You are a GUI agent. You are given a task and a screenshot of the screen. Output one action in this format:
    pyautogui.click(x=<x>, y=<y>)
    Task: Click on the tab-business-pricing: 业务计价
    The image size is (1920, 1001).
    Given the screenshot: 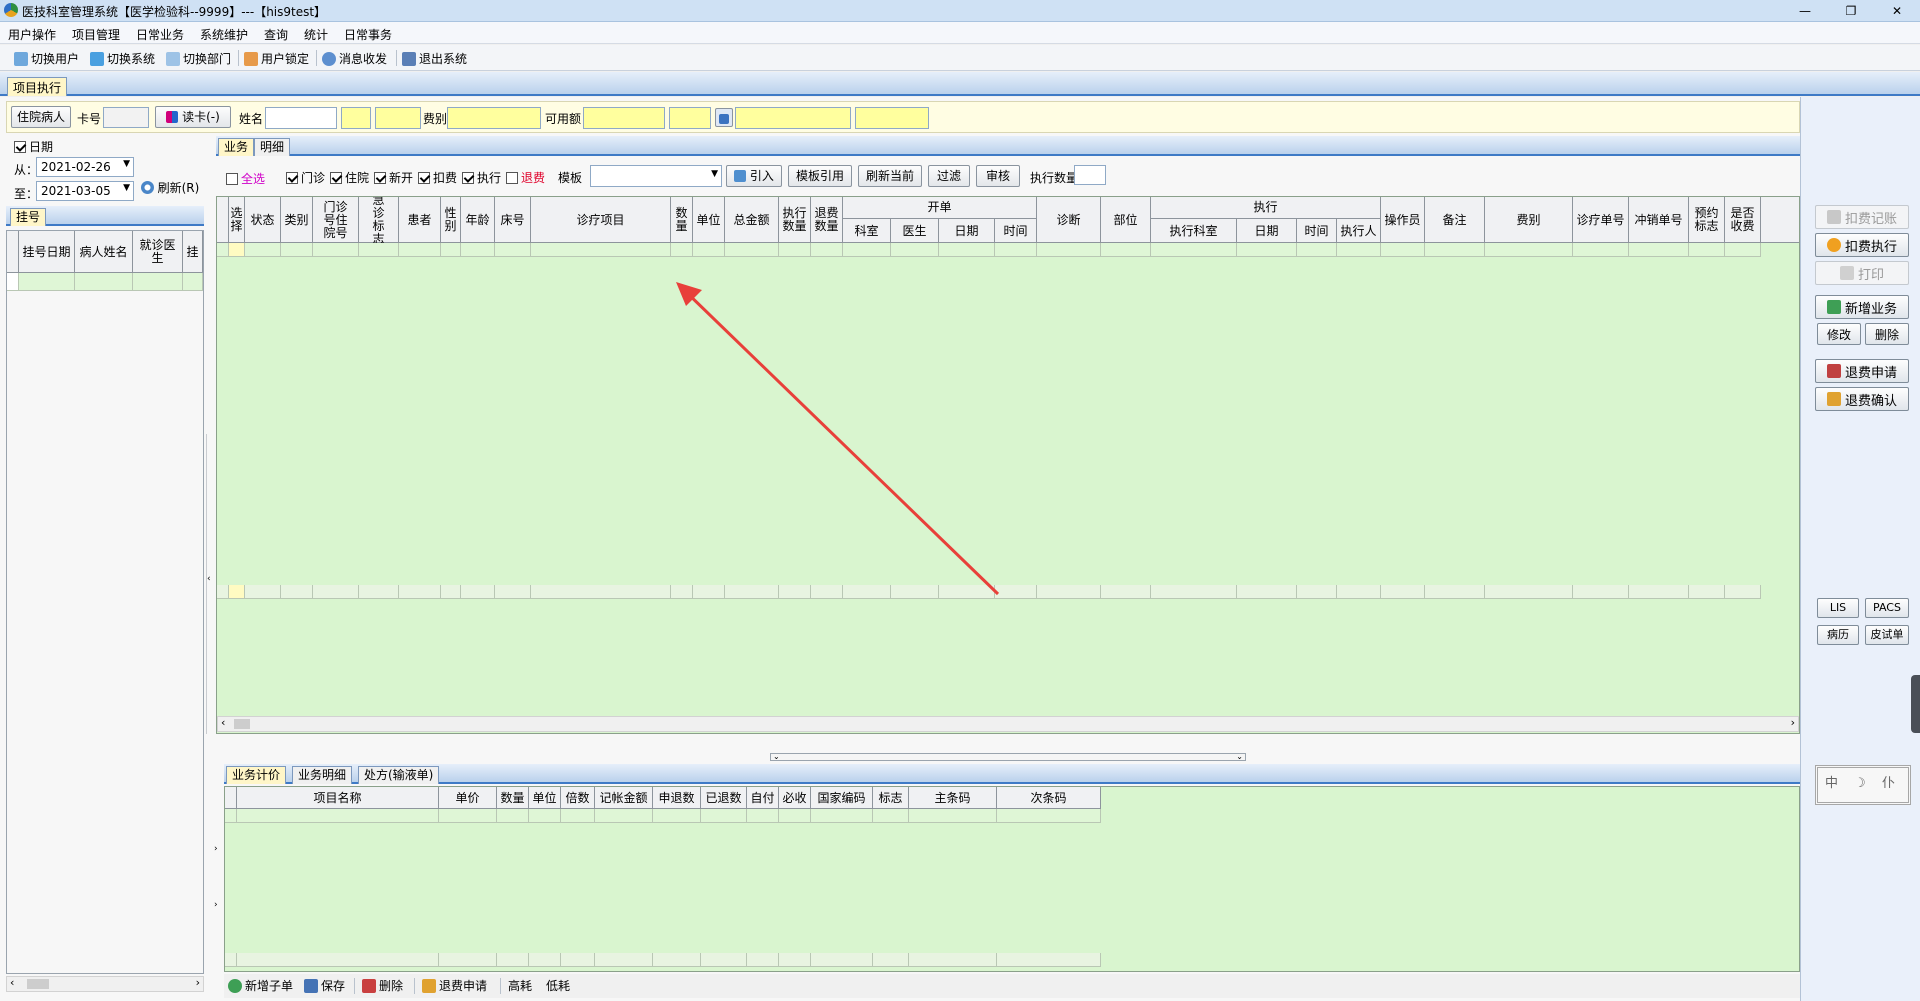 What is the action you would take?
    pyautogui.click(x=256, y=775)
    